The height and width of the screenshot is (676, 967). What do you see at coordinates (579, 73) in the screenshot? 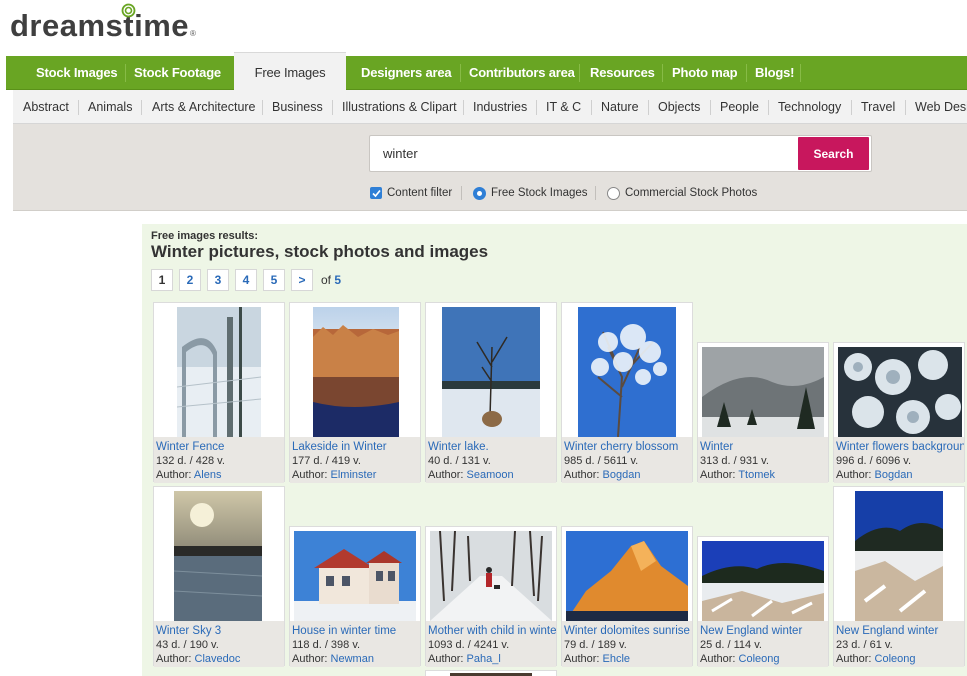
I see `nav-divider` at bounding box center [579, 73].